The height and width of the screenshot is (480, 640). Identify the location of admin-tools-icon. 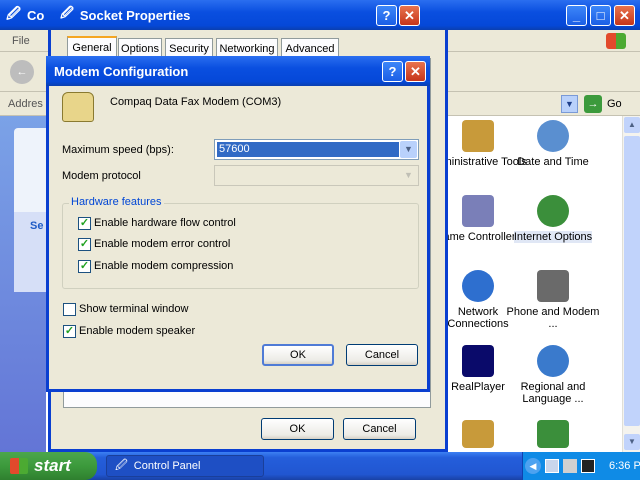
(478, 136).